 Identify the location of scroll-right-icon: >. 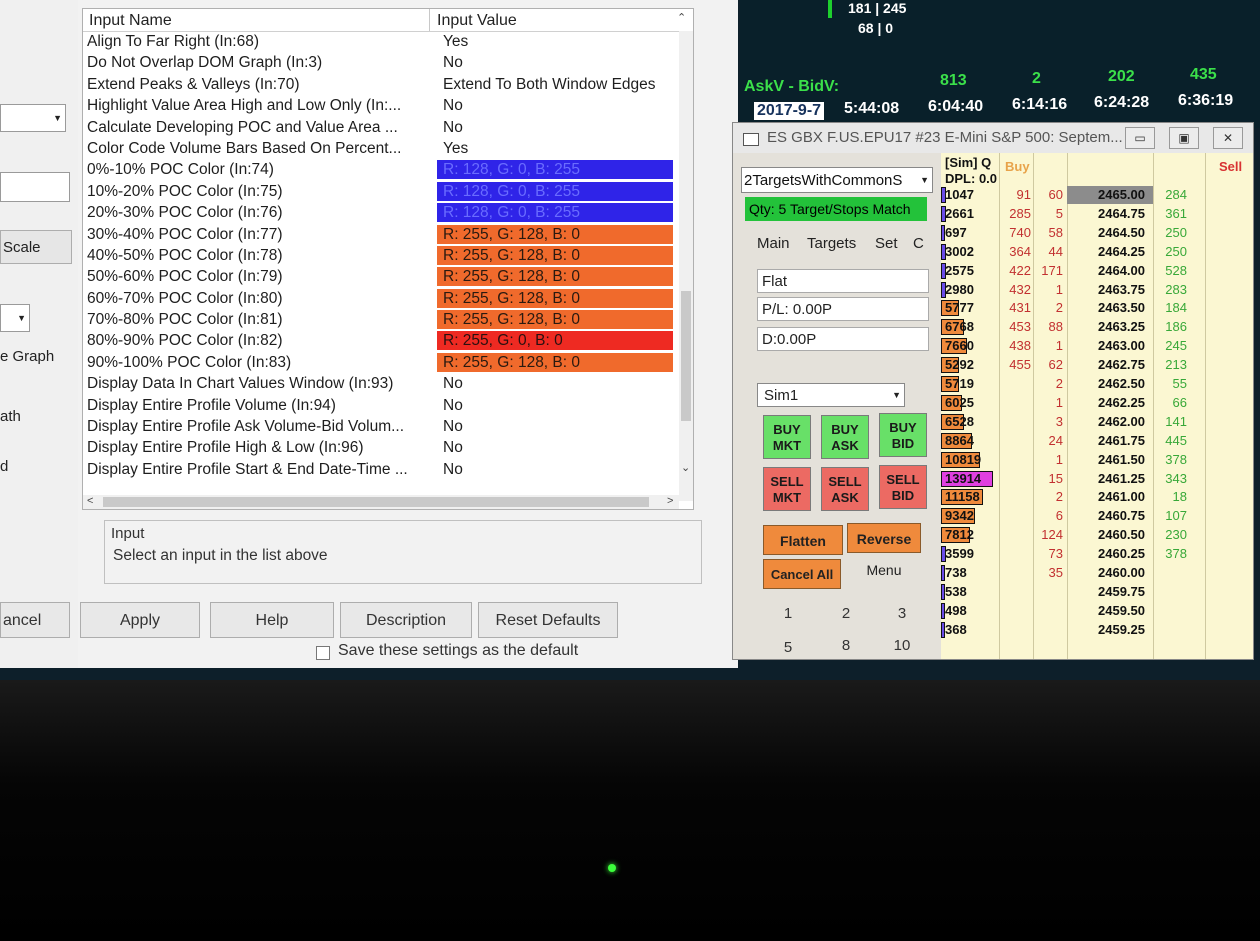
(670, 501).